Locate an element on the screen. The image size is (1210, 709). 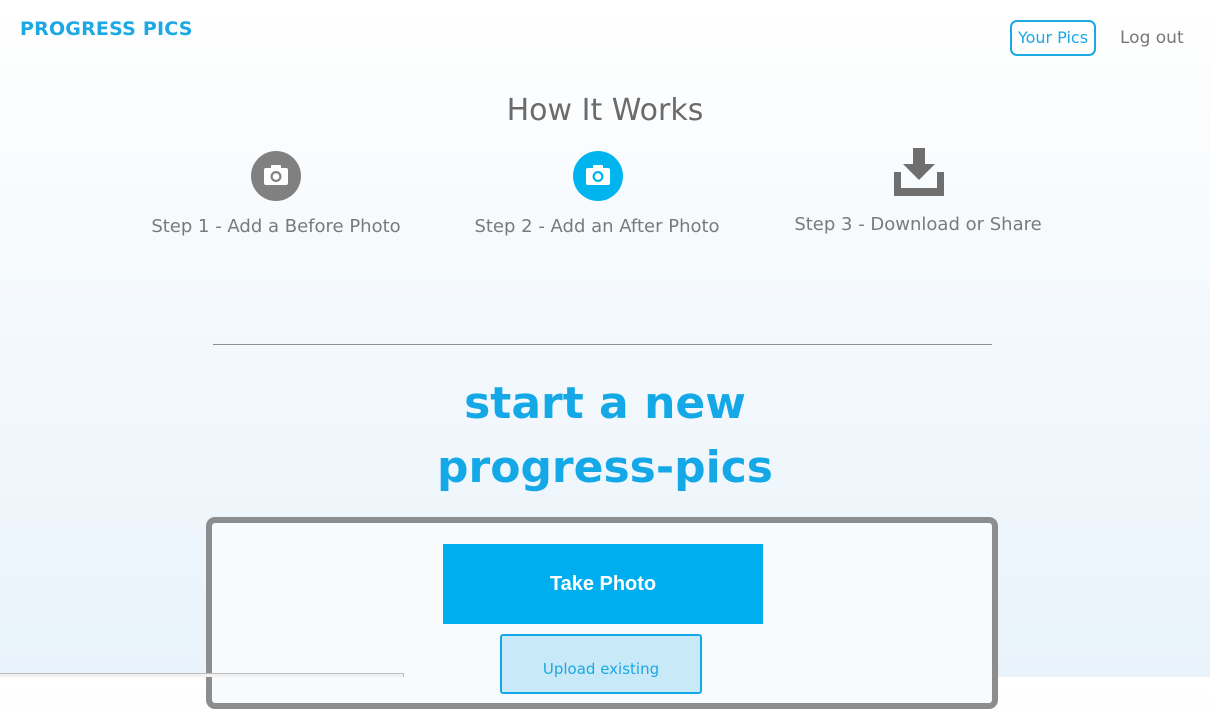
step-3: Step 3 - Download or Share is located at coordinates (918, 196).